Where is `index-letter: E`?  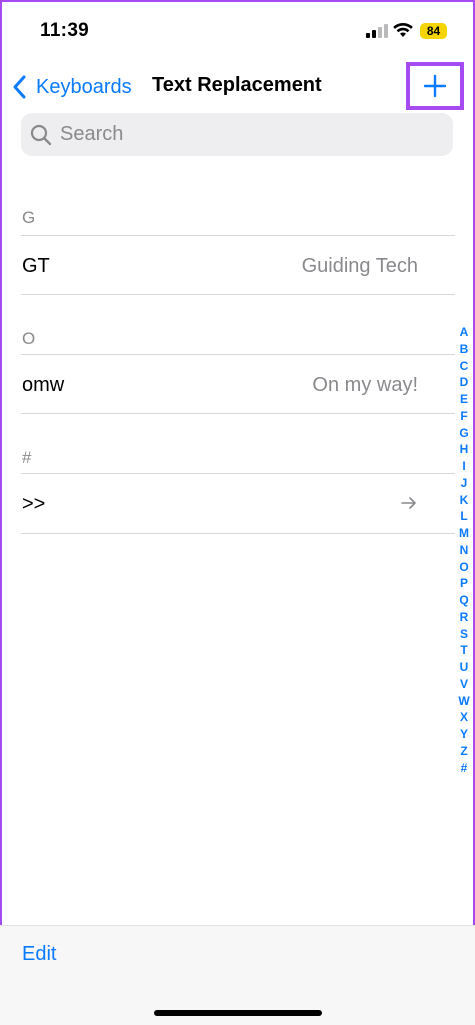
index-letter: E is located at coordinates (464, 399).